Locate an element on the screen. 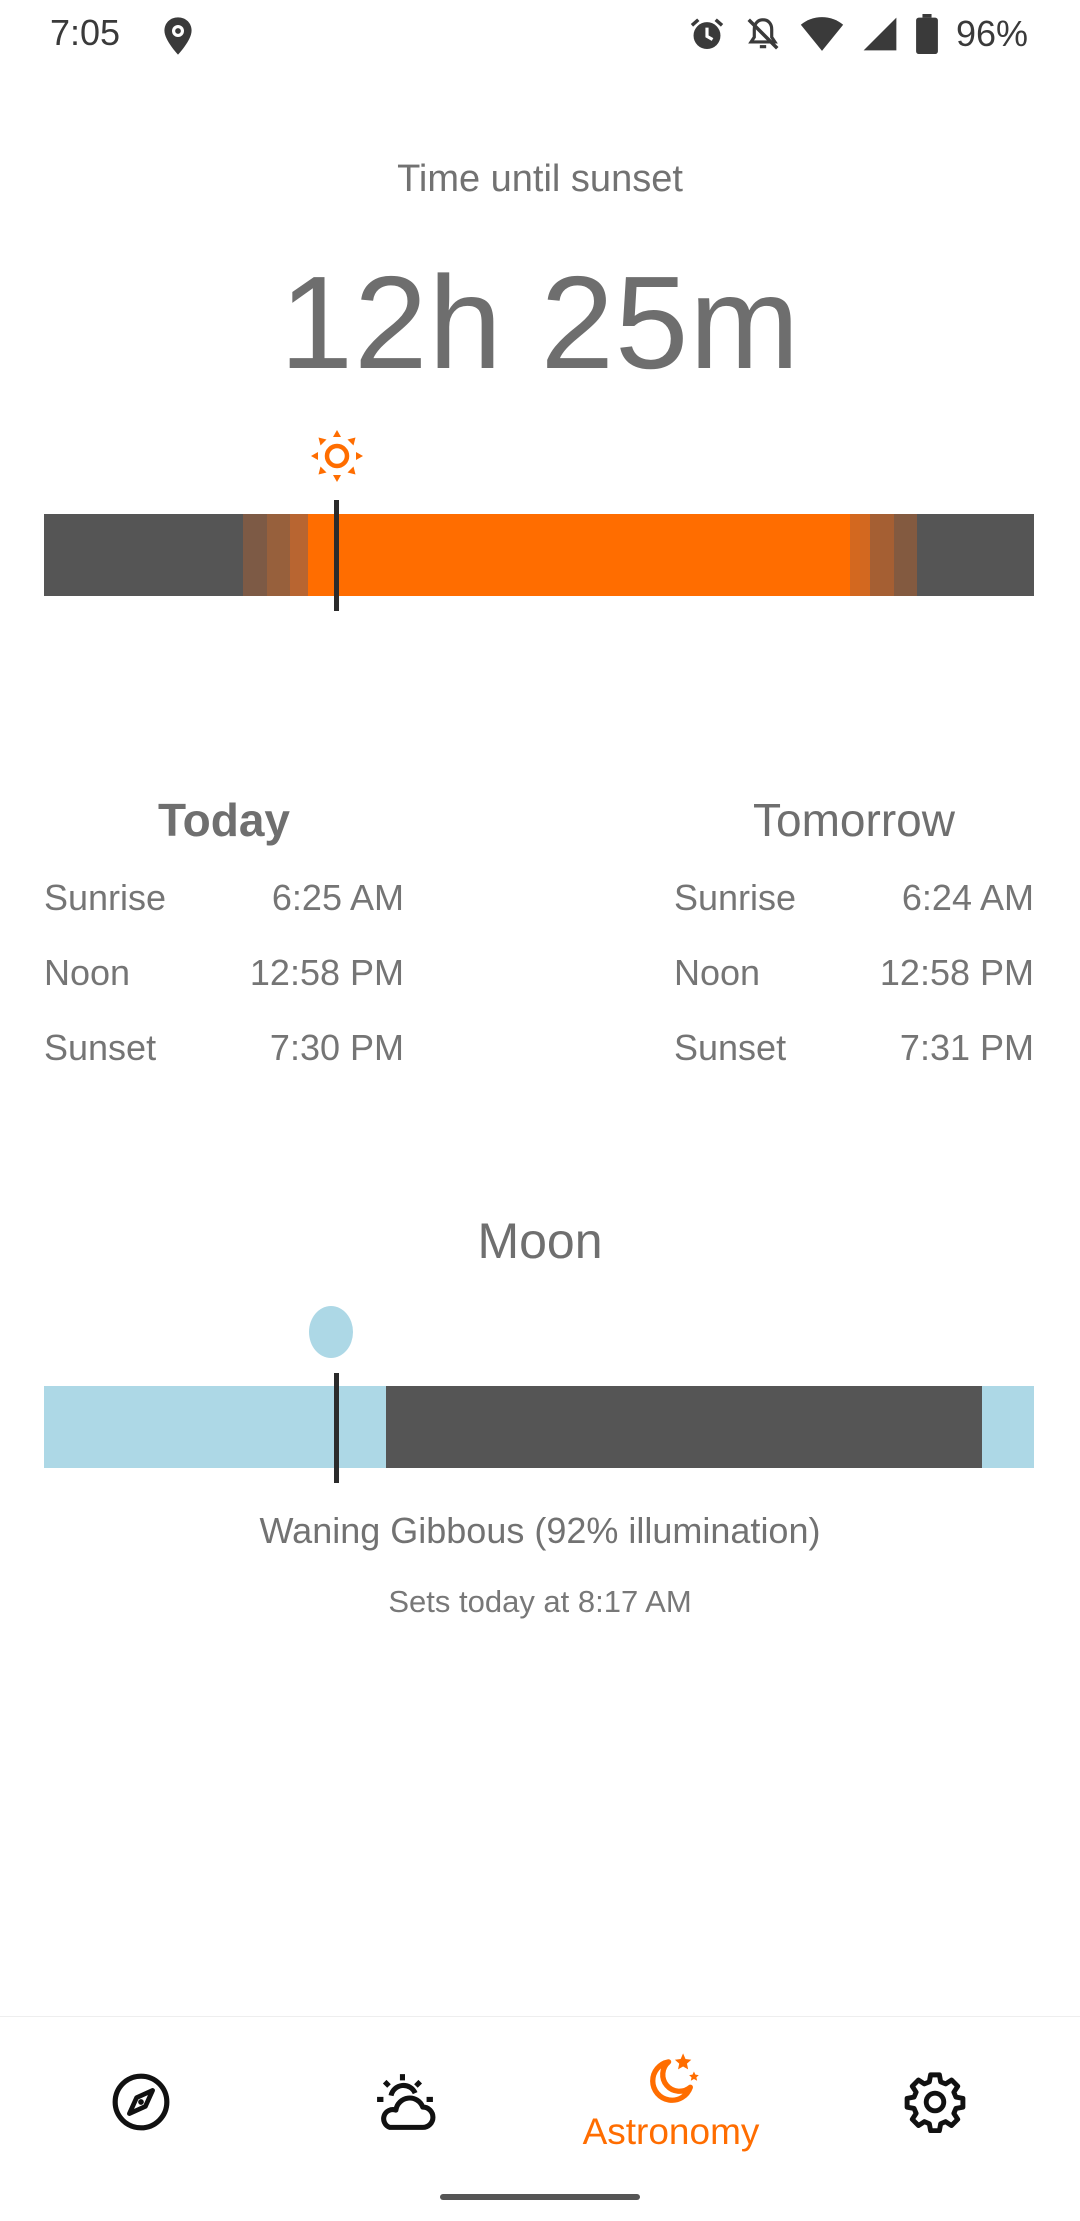  nav-compass is located at coordinates (141, 2102).